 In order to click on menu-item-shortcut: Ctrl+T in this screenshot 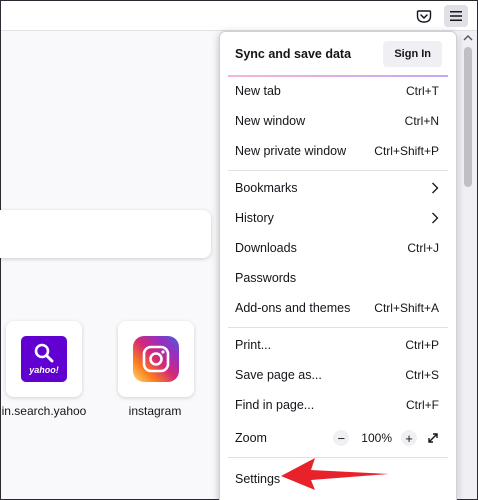, I will do `click(422, 91)`.